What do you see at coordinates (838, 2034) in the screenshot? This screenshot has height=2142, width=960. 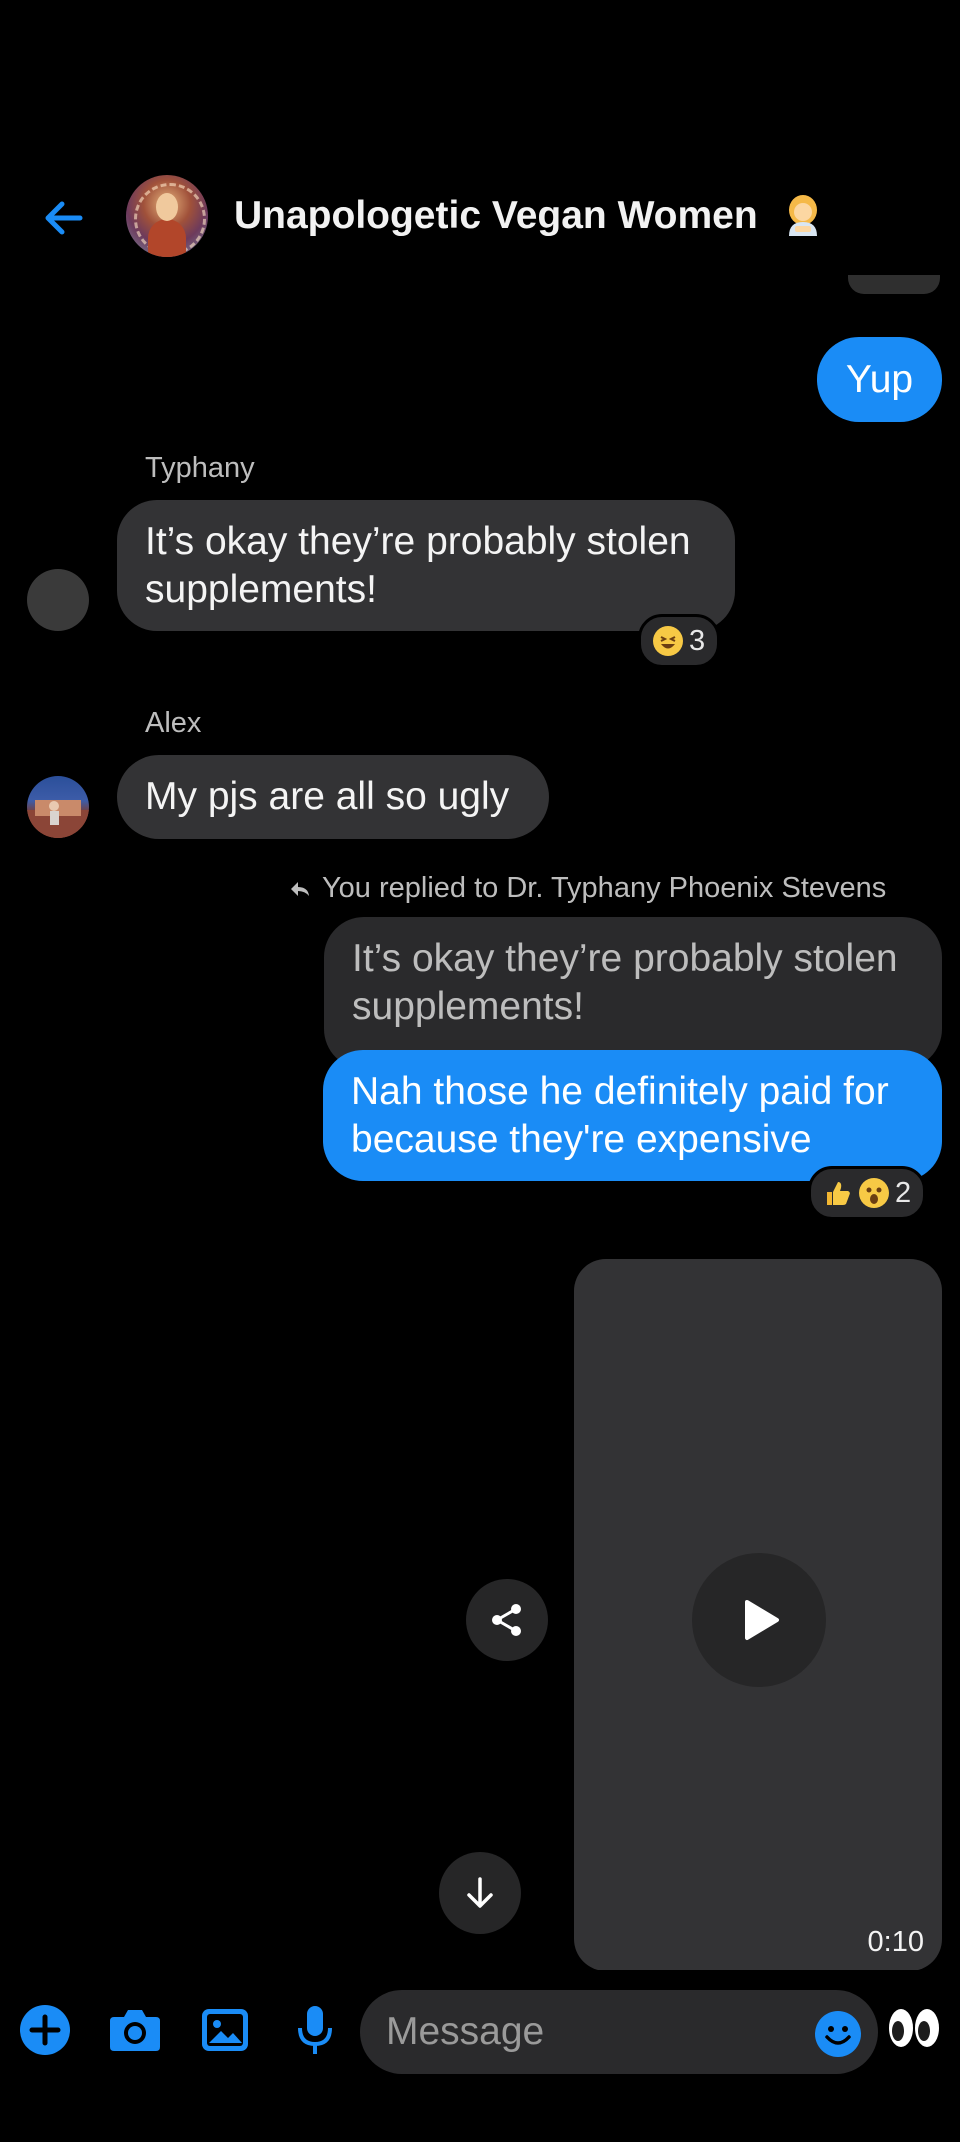 I see `emoji-icon` at bounding box center [838, 2034].